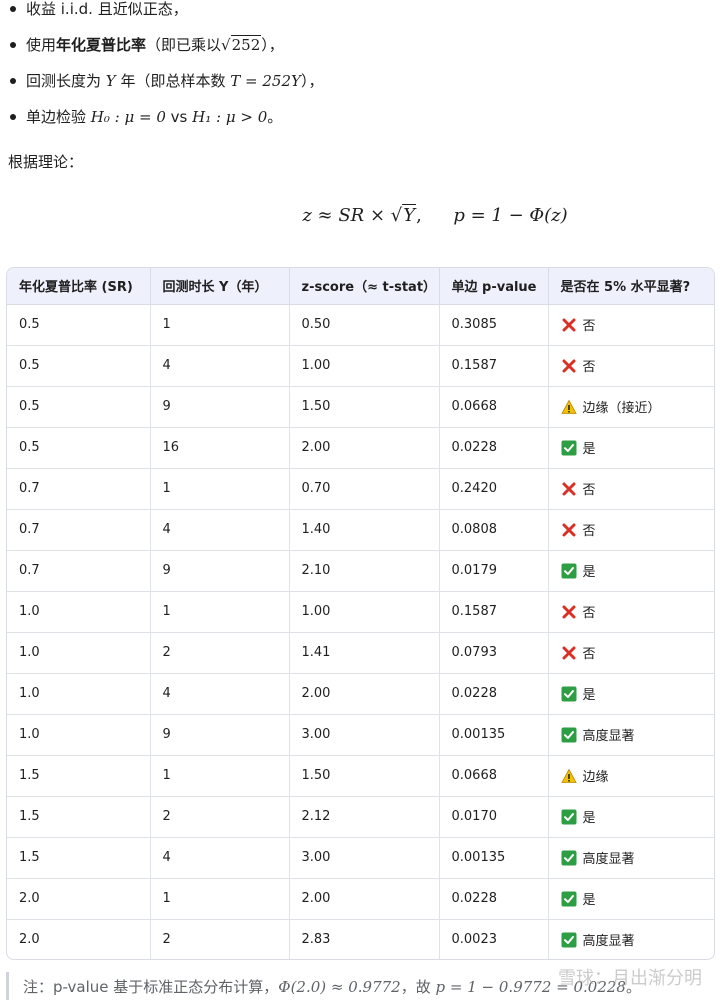 The width and height of the screenshot is (720, 1000). What do you see at coordinates (107, 9) in the screenshot?
I see `assumption-text: 收益 i.i.d. 且近似正态，` at bounding box center [107, 9].